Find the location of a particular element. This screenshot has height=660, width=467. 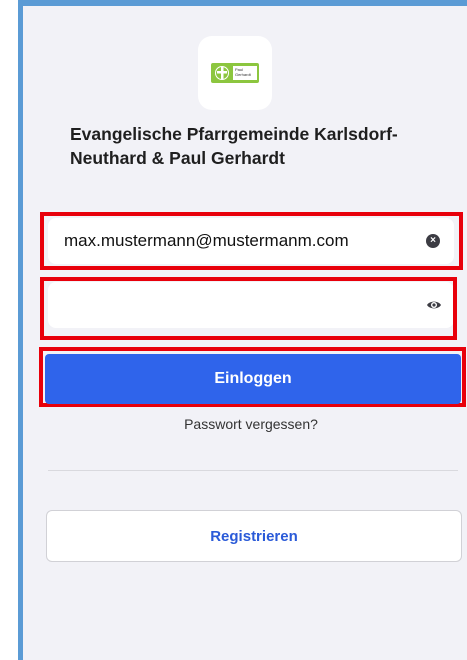

cross-icon is located at coordinates (222, 73).